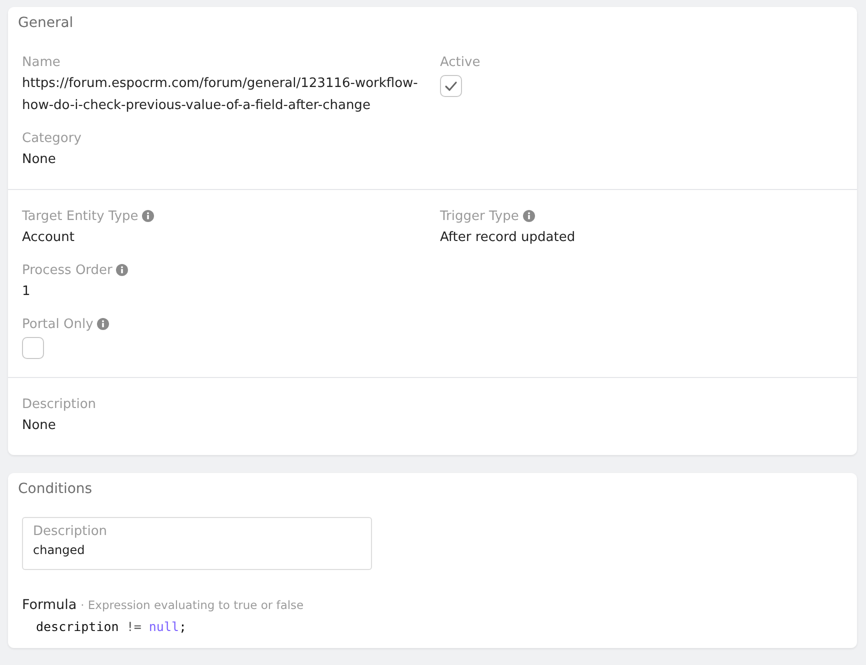  What do you see at coordinates (52, 138) in the screenshot?
I see `field-label: Category` at bounding box center [52, 138].